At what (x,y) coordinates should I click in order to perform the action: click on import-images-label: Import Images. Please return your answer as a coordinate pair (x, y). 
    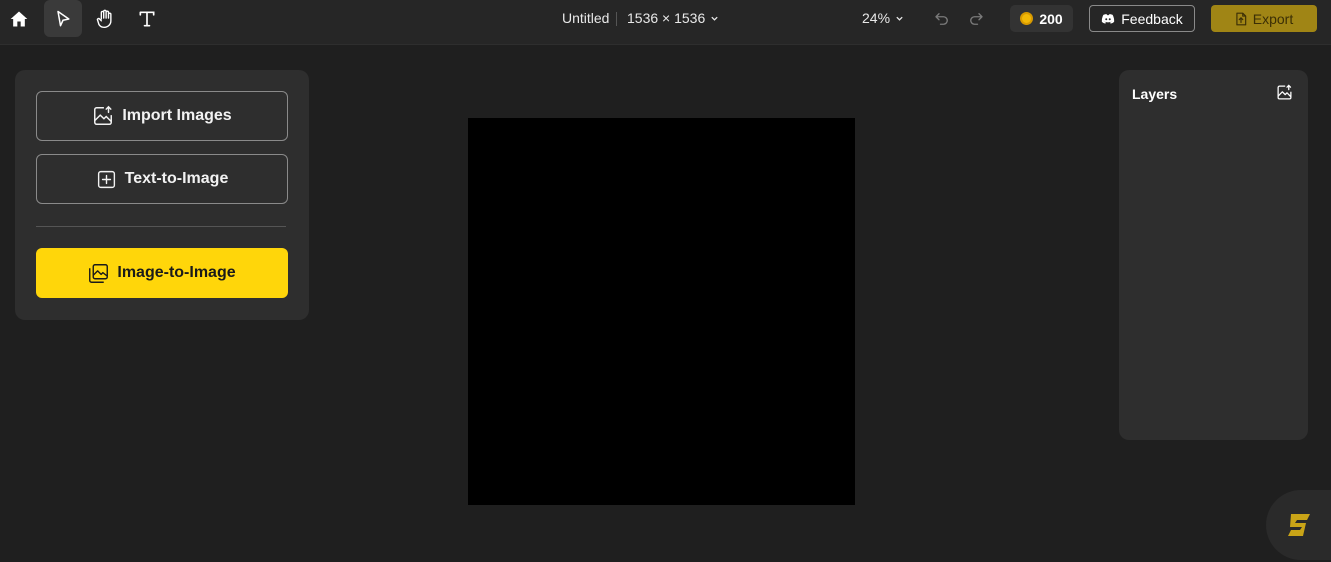
    Looking at the image, I should click on (177, 115).